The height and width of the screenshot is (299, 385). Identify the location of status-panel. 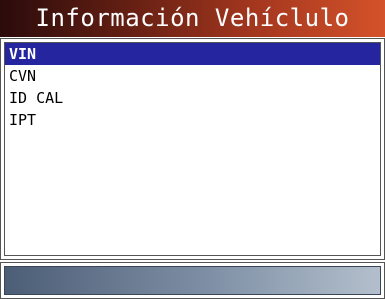
(192, 280).